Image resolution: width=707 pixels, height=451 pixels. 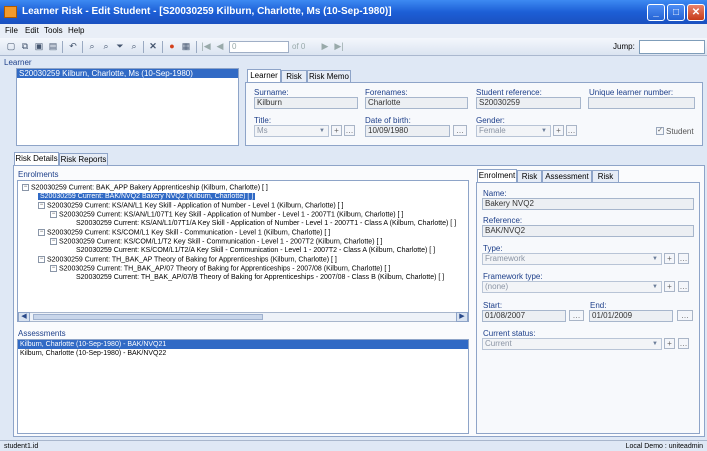 I want to click on tab-risk-details: Risk Details, so click(x=36, y=158).